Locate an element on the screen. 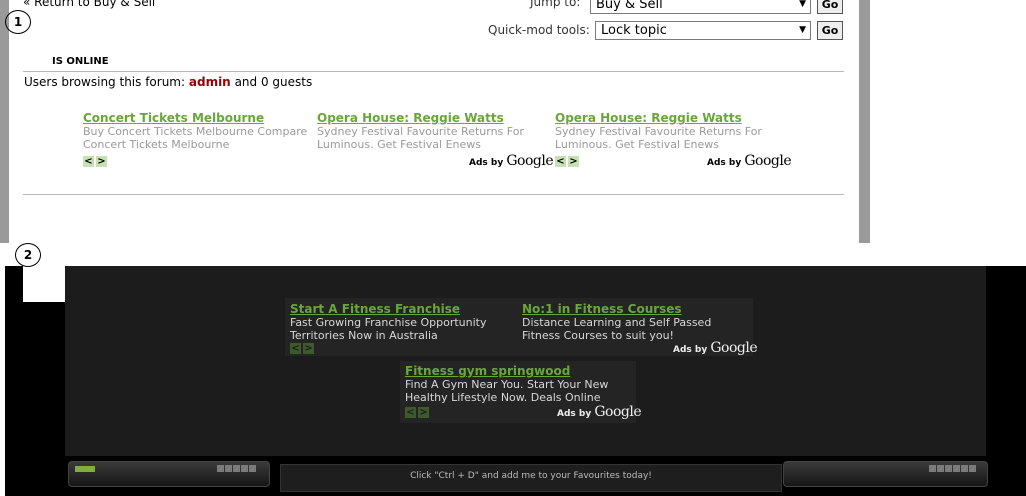 The image size is (1026, 496). ad-description: Healthy Lifestyle Now. Deals Online is located at coordinates (503, 397).